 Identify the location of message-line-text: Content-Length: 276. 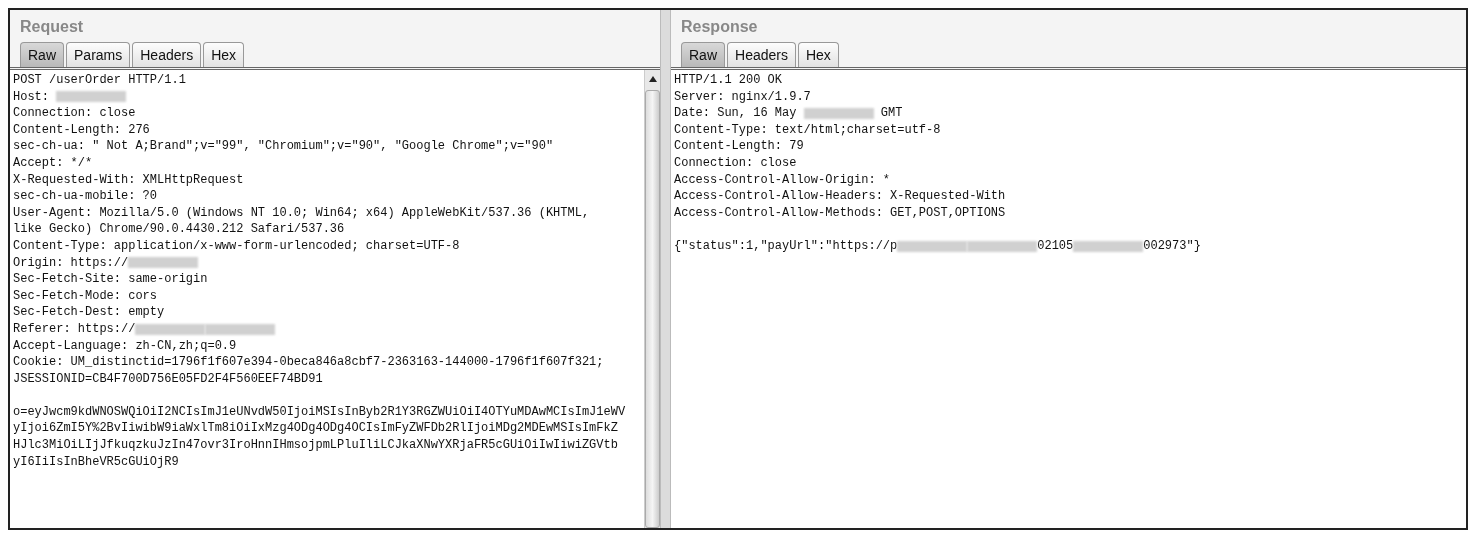
(81, 130).